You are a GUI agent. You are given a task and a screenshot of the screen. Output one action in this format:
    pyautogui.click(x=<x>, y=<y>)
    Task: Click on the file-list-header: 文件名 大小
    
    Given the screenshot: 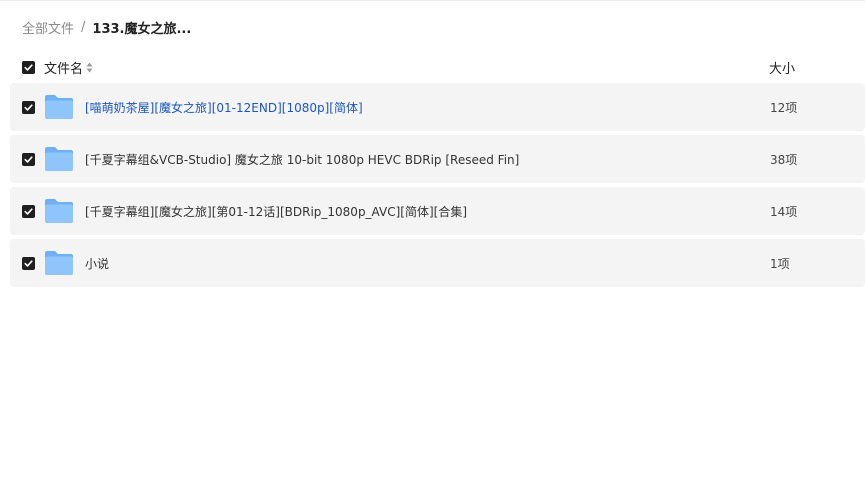 What is the action you would take?
    pyautogui.click(x=437, y=67)
    